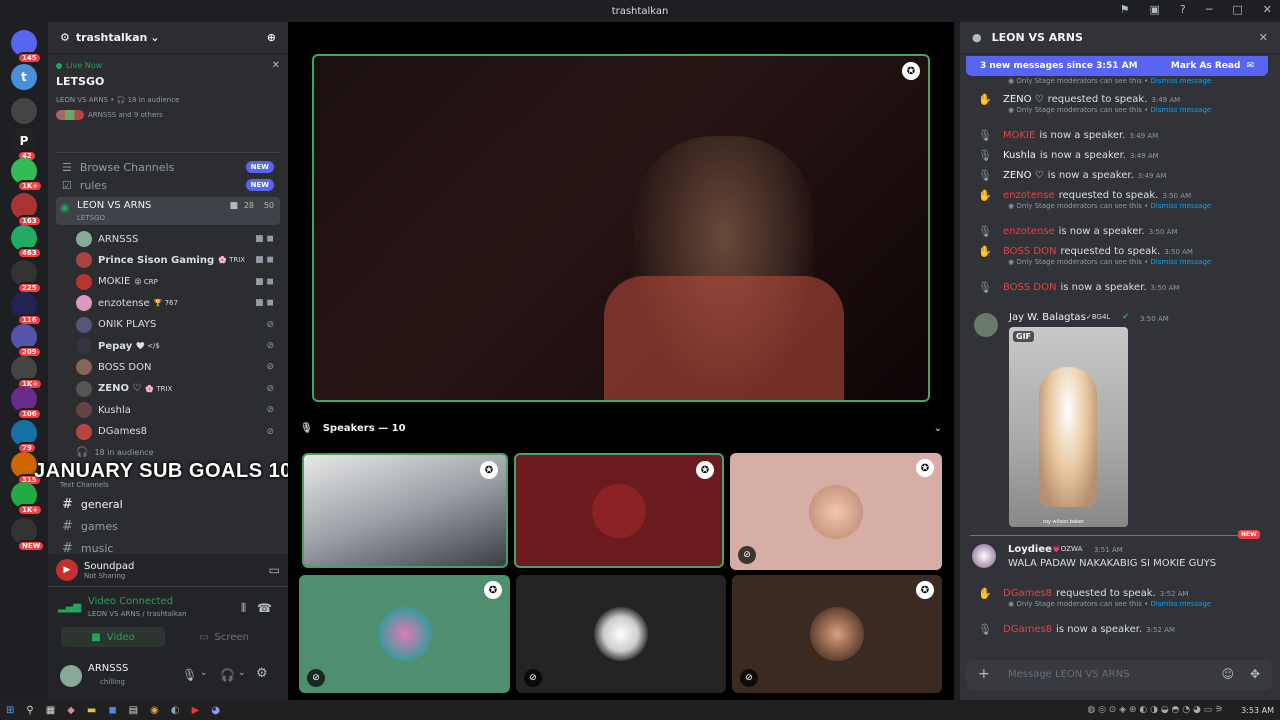  I want to click on voice-member: BOSS DON ⊘, so click(178, 367).